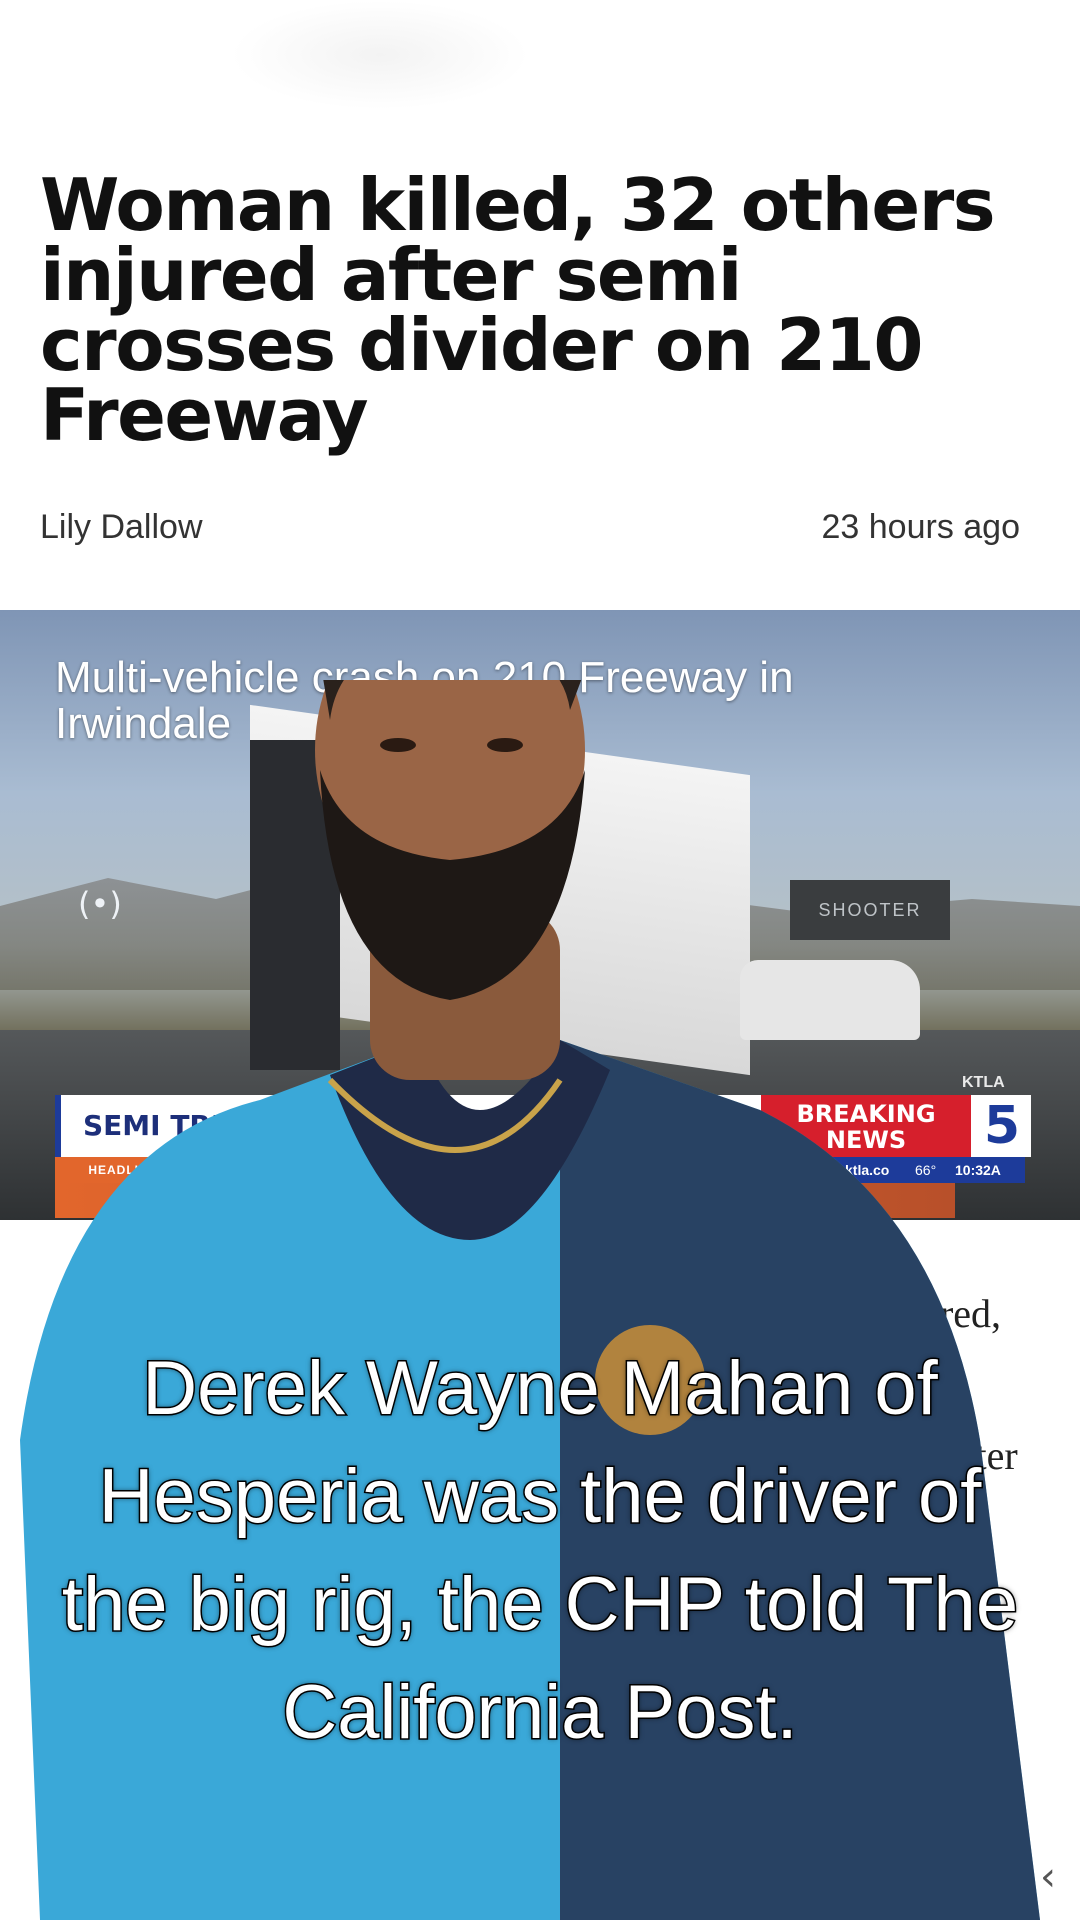 This screenshot has width=1080, height=1920. Describe the element at coordinates (870, 930) in the screenshot. I see `billboard: SHOOTER DOCO` at that location.